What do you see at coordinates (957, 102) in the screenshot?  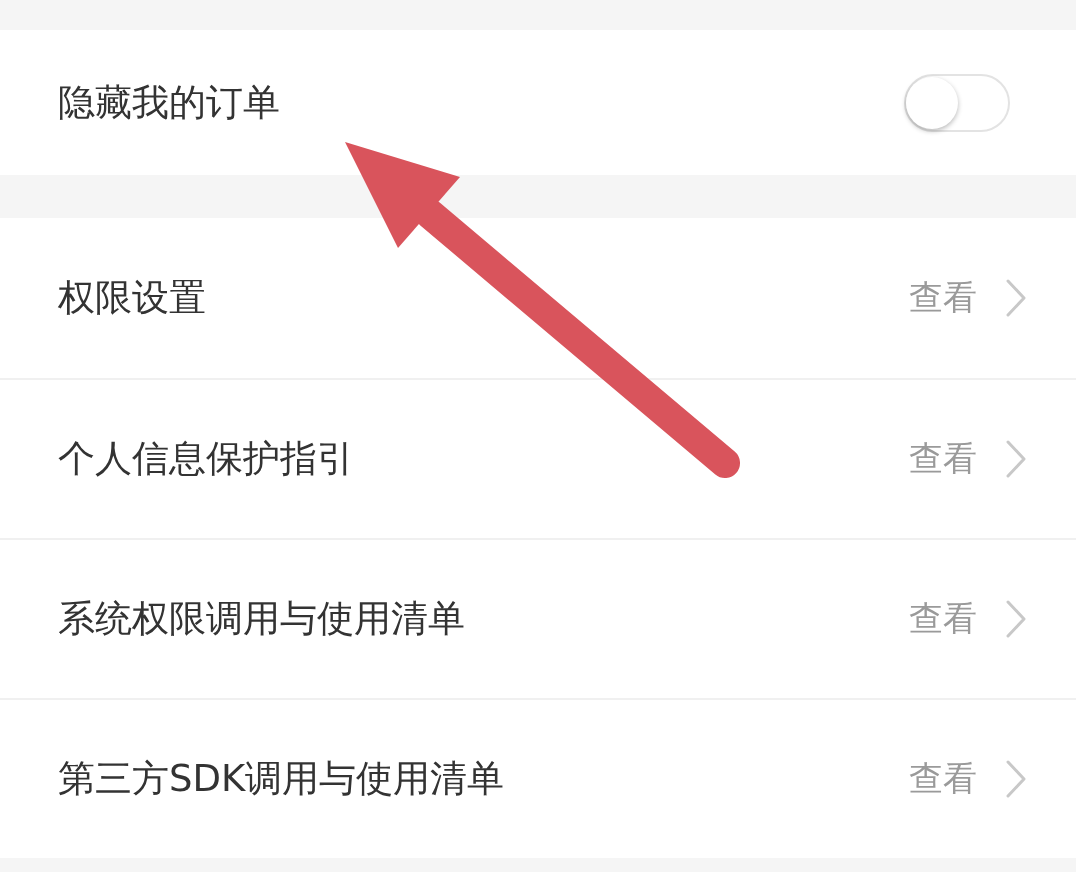 I see `toggle-switch` at bounding box center [957, 102].